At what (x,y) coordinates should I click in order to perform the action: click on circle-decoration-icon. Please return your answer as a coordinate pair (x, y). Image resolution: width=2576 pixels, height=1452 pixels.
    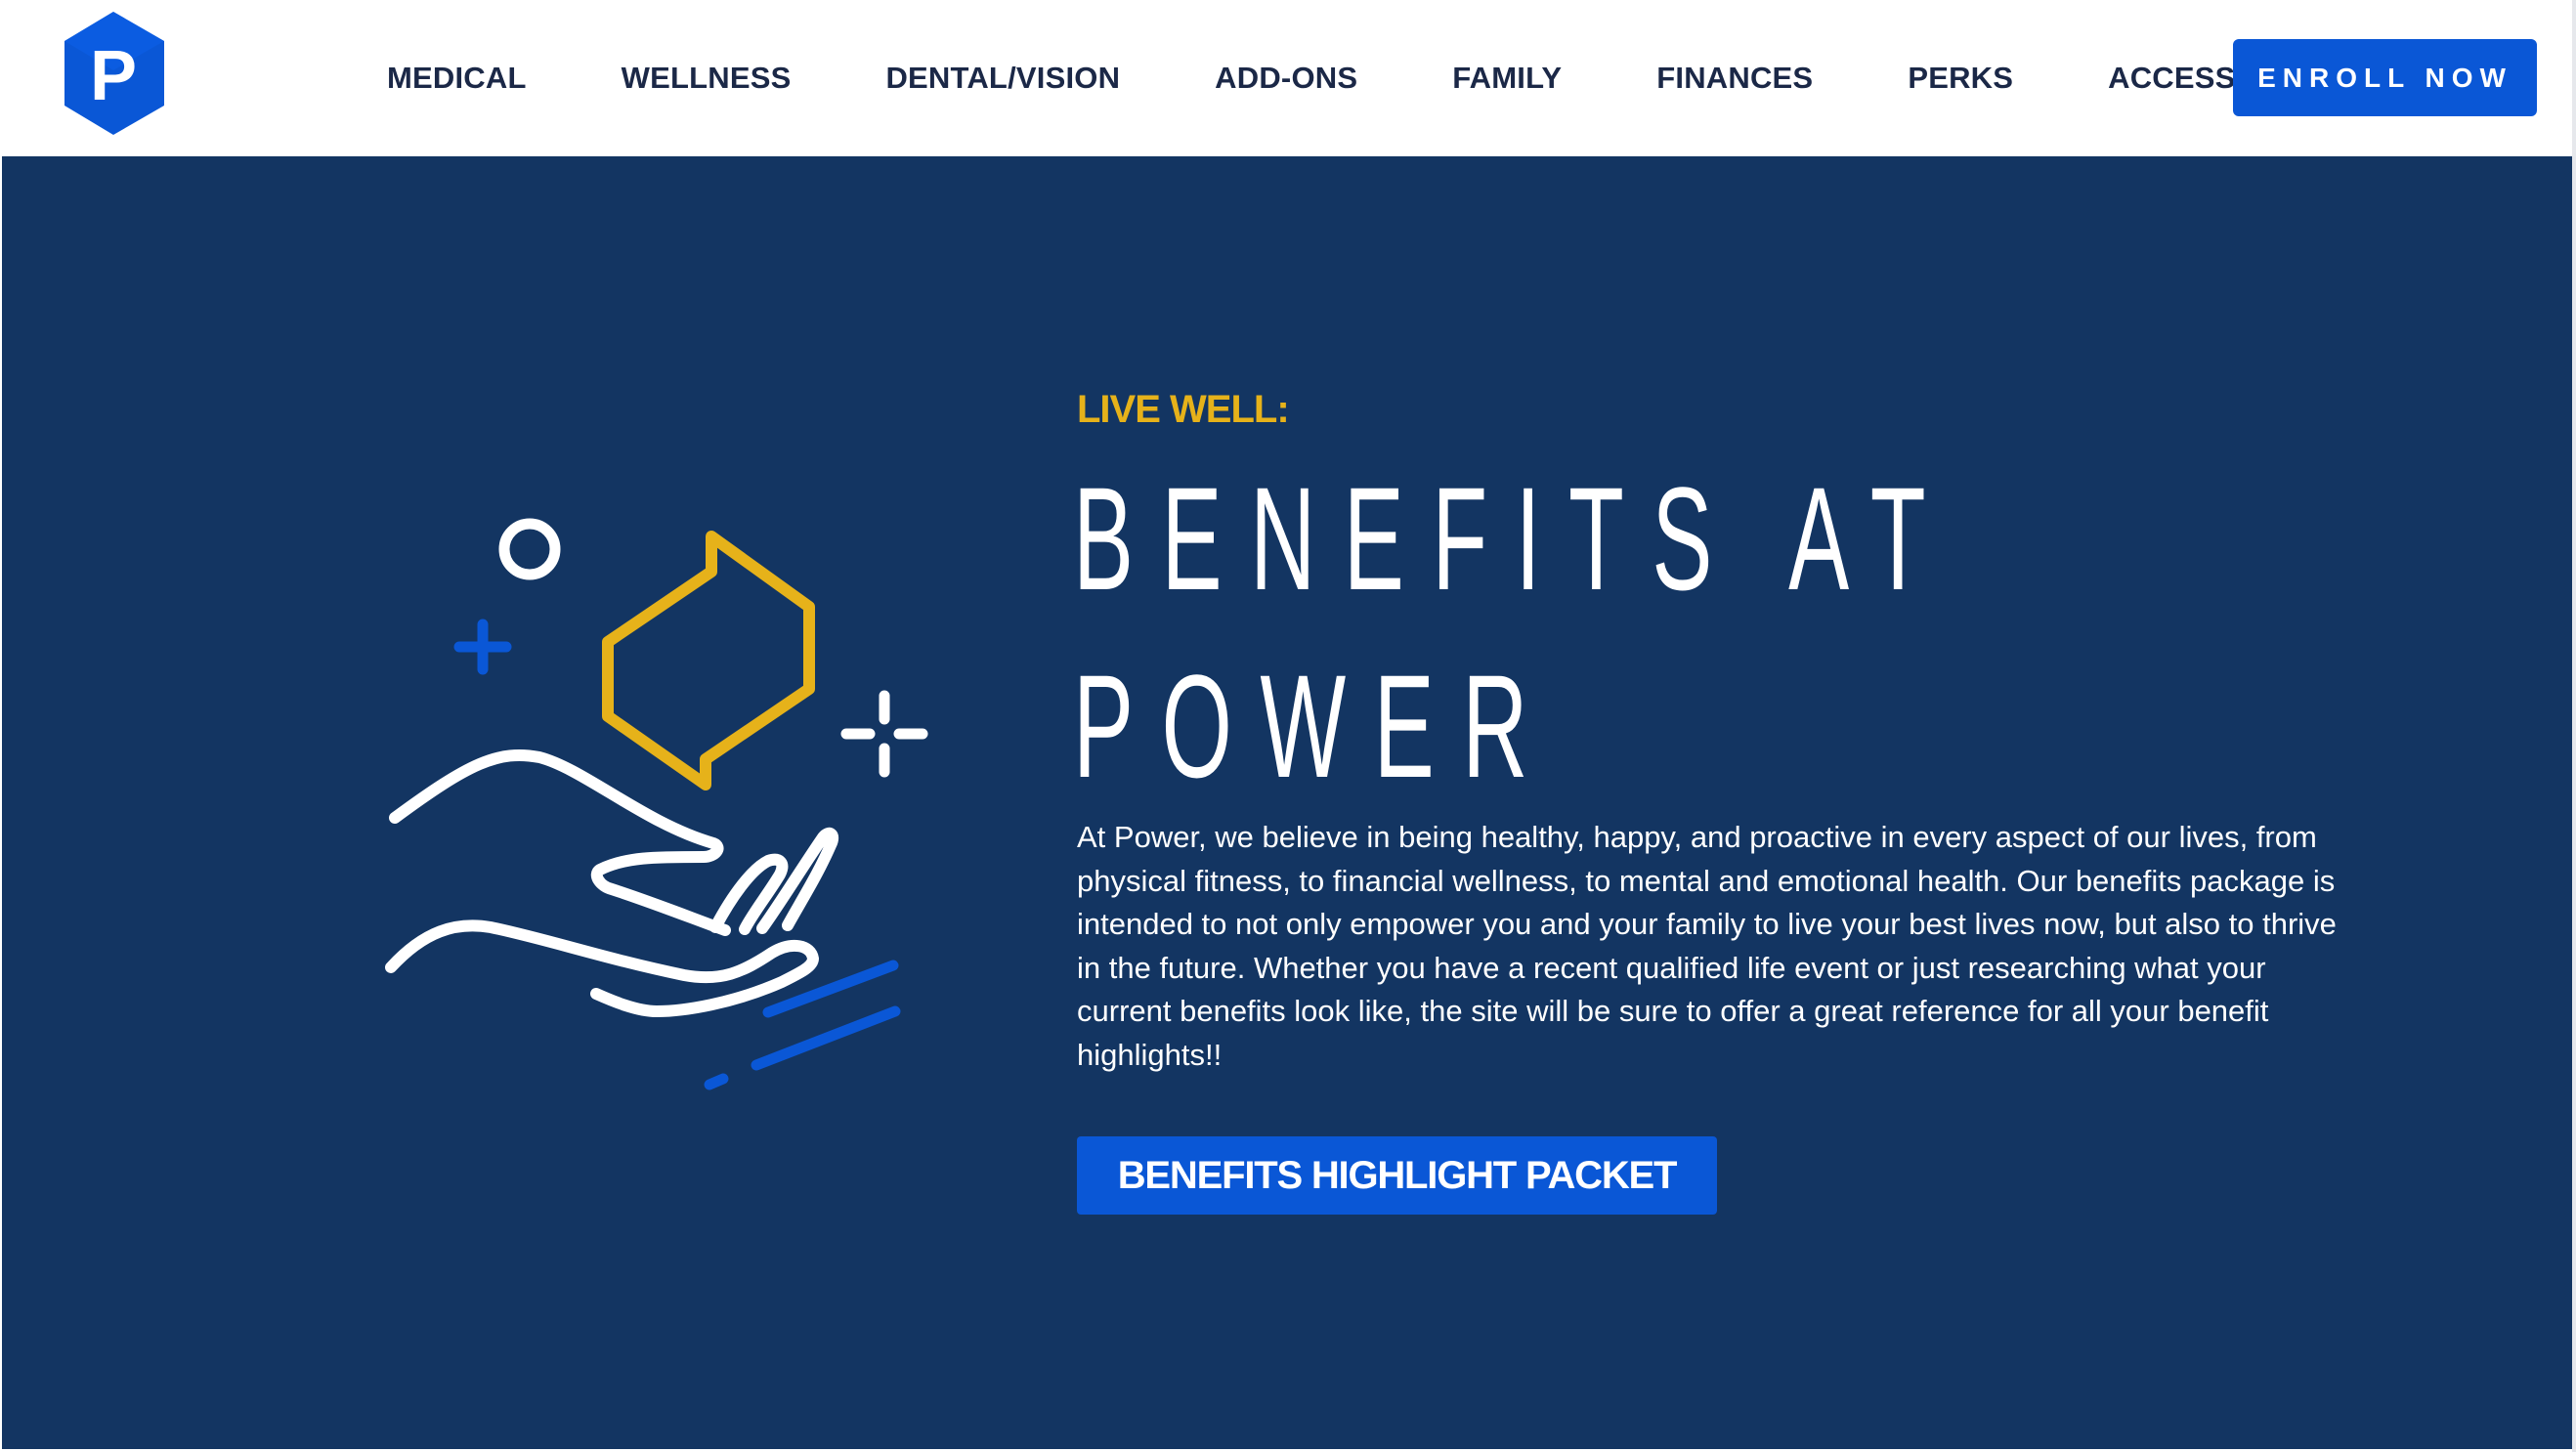
    Looking at the image, I should click on (529, 549).